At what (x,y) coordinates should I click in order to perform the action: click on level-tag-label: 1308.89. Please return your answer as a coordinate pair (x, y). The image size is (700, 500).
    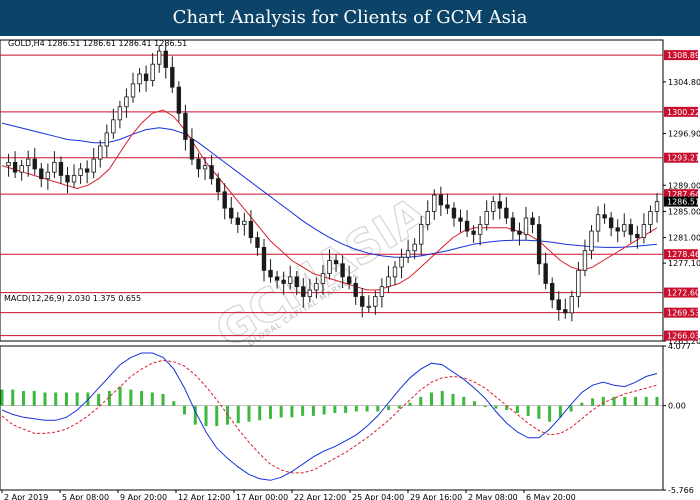
    Looking at the image, I should click on (683, 55).